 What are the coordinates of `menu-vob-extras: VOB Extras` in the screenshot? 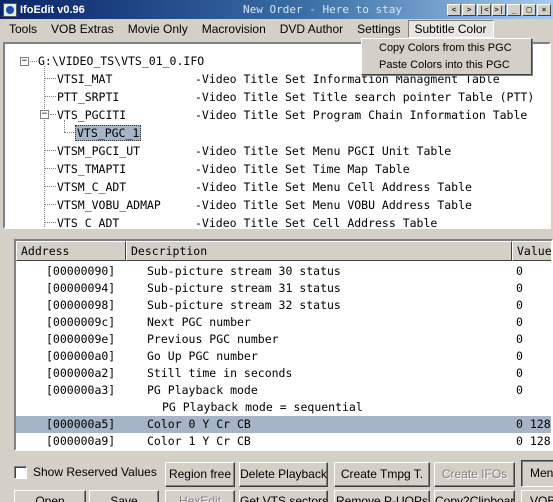 It's located at (82, 29).